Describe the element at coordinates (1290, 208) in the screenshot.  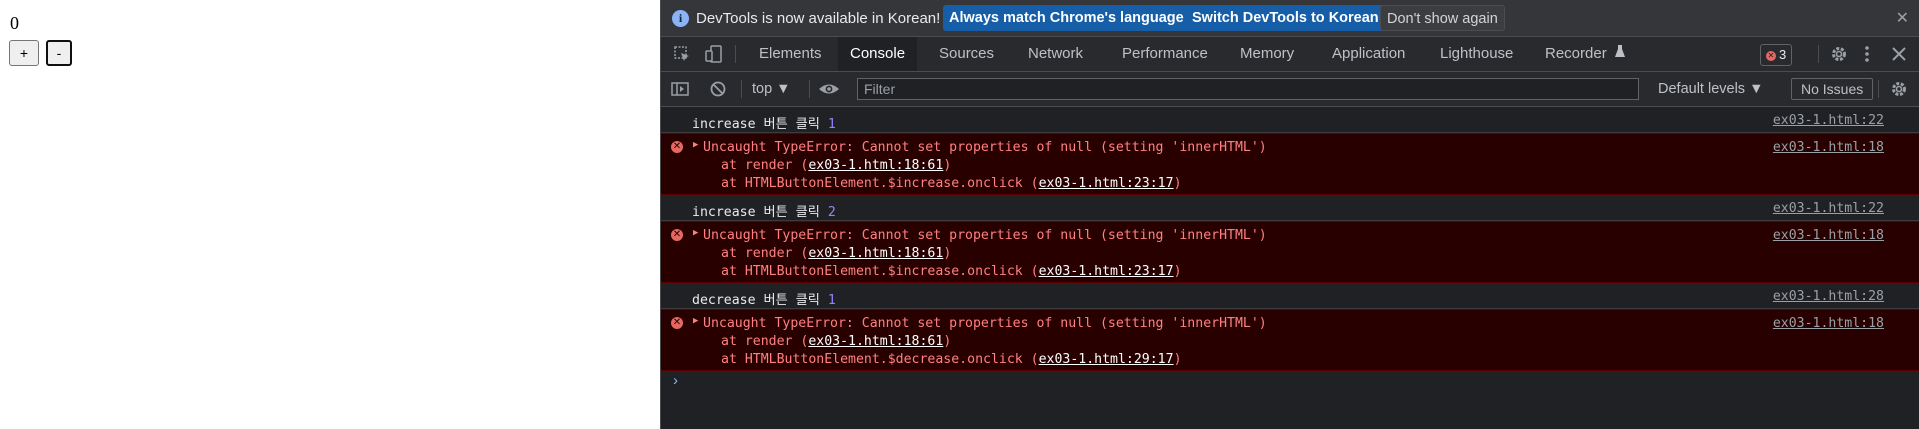
I see `console-log-row: increase 버튼 클릭 2 ex03-1.html:22` at that location.